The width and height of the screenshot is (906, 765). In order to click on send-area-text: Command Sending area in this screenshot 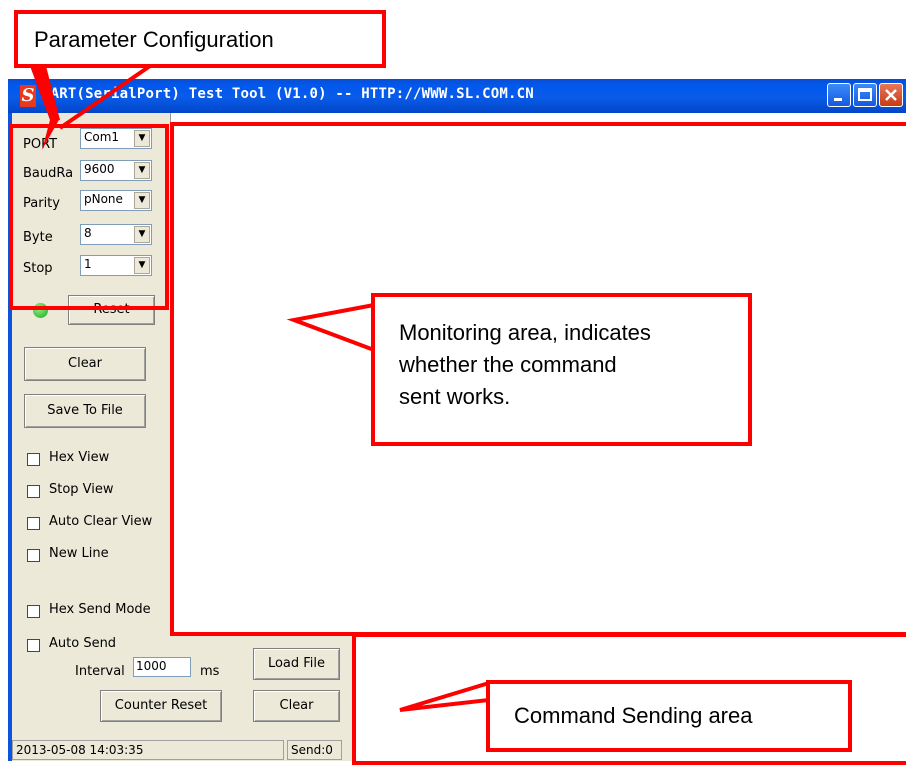, I will do `click(633, 715)`.